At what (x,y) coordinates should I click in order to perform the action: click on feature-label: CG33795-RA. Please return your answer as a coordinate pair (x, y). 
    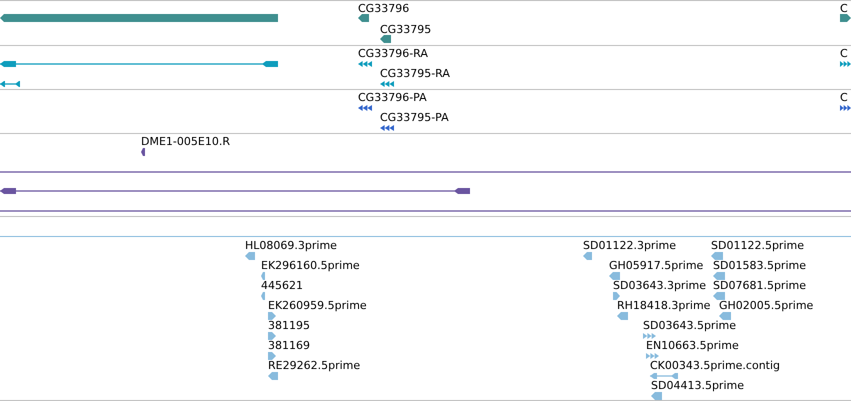
    Looking at the image, I should click on (415, 73).